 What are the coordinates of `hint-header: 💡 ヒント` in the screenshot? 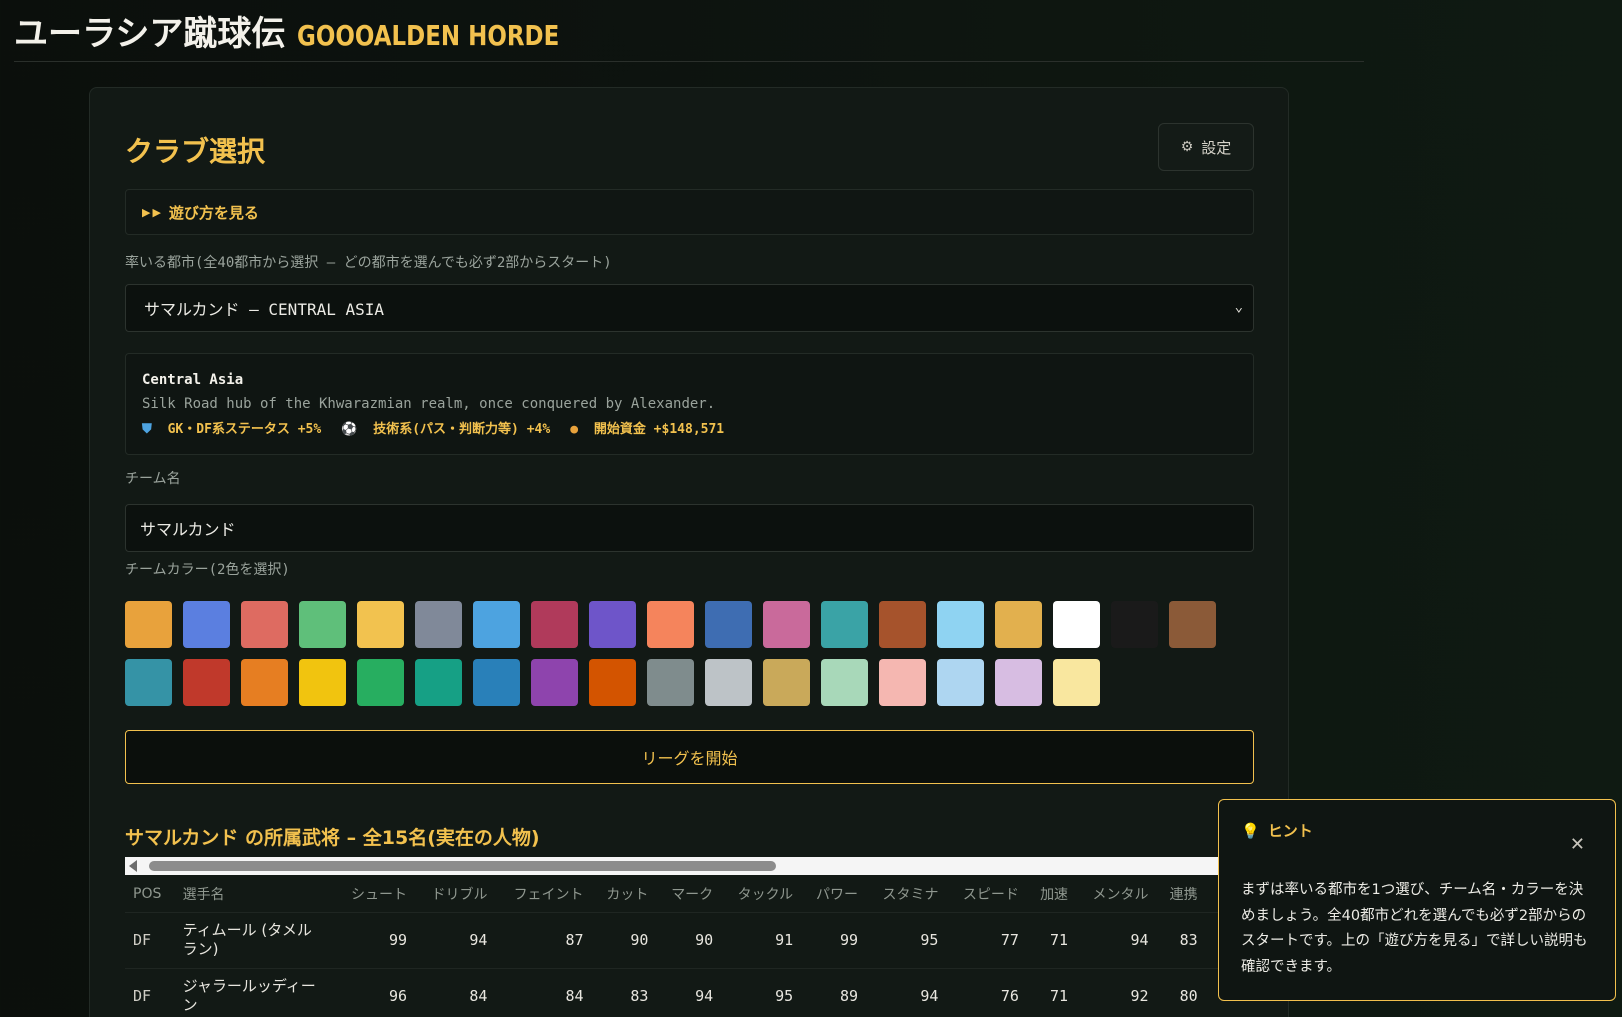 It's located at (1417, 830).